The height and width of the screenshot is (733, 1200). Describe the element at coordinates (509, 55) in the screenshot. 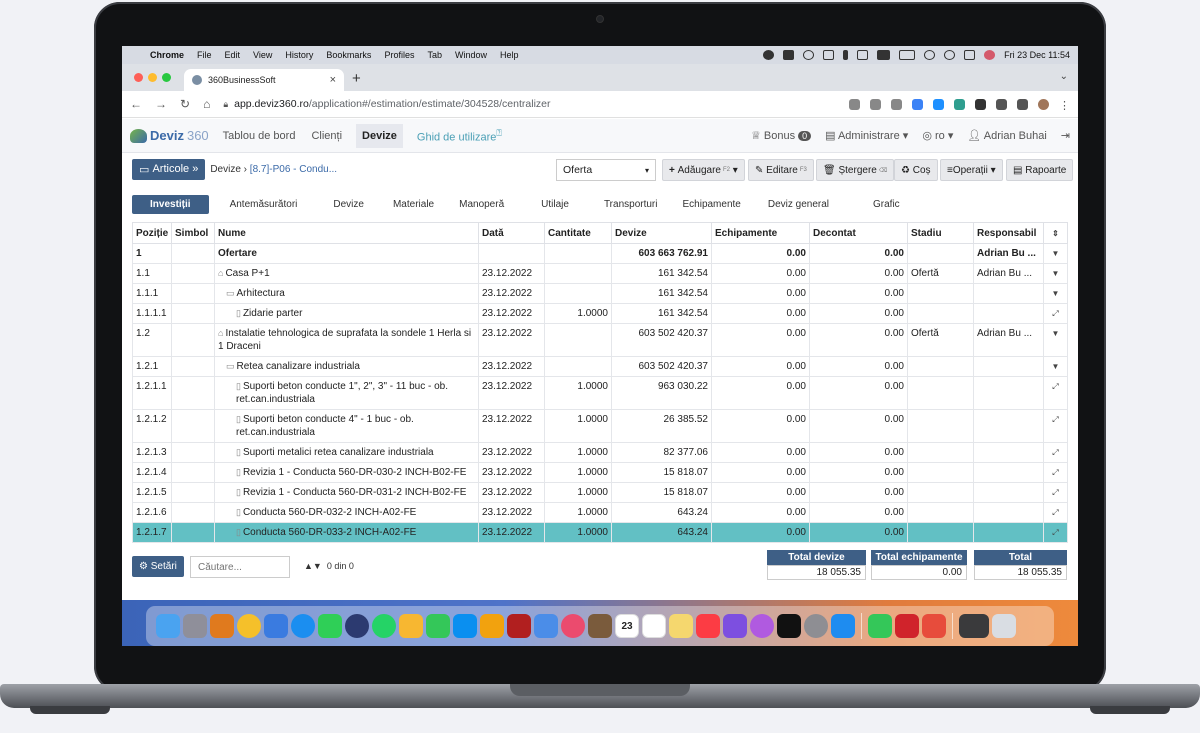

I see `menubar-help: Help` at that location.